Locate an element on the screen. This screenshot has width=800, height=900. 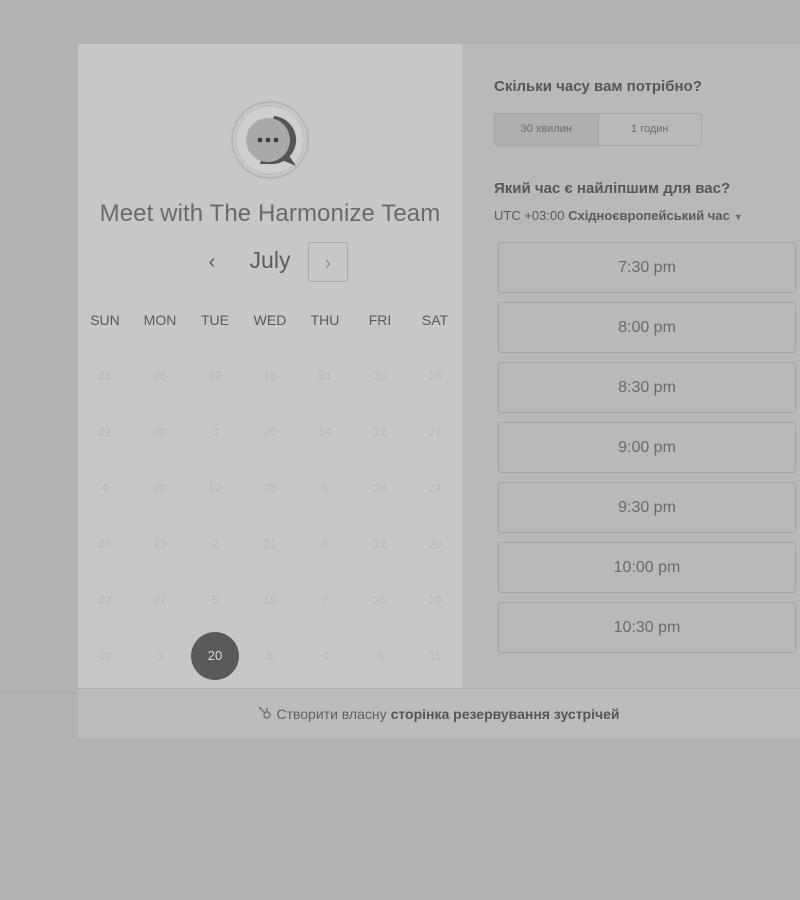
time-question: Який час є найліпшим для вас? is located at coordinates (612, 188).